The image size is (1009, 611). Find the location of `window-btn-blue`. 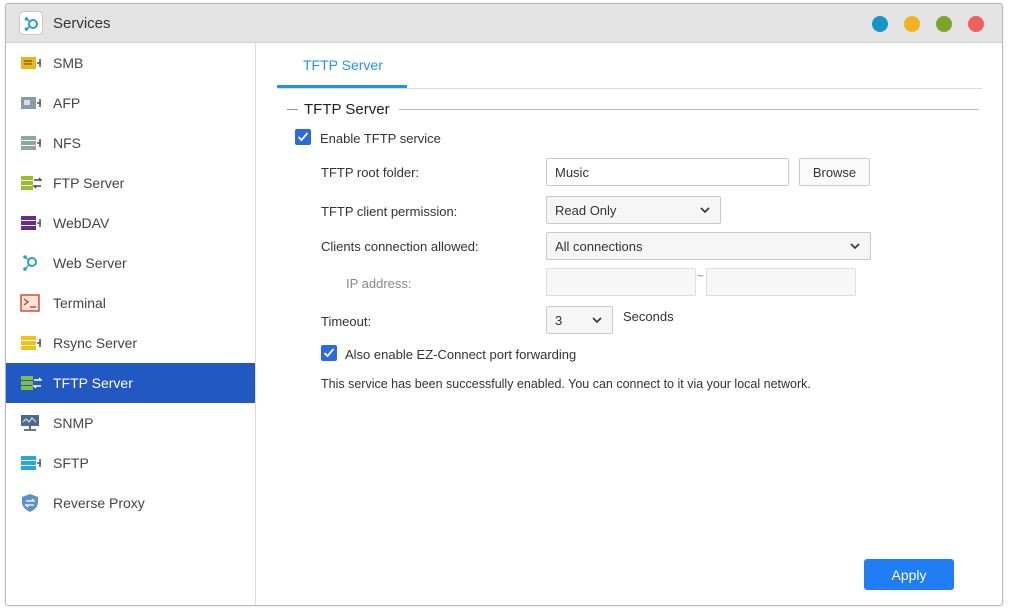

window-btn-blue is located at coordinates (880, 24).